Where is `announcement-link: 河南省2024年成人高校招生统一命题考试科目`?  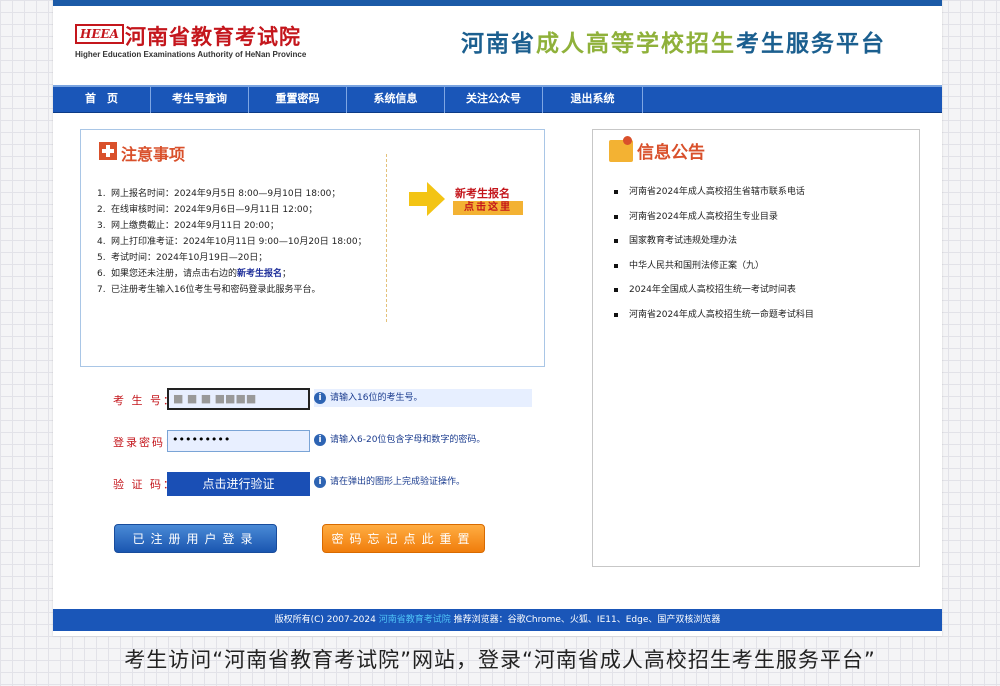 announcement-link: 河南省2024年成人高校招生统一命题考试科目 is located at coordinates (714, 315).